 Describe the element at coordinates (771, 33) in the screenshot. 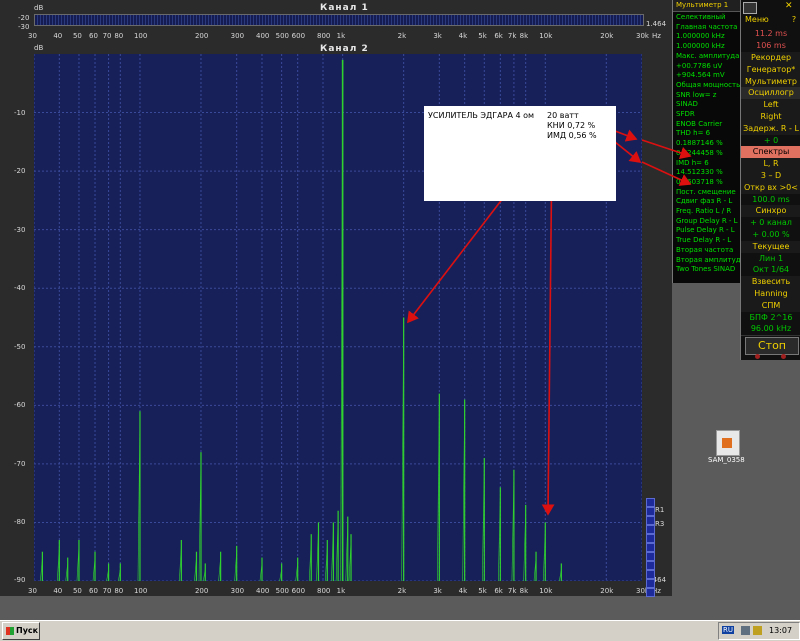

I see `time-value-1: 11.2 ms` at that location.